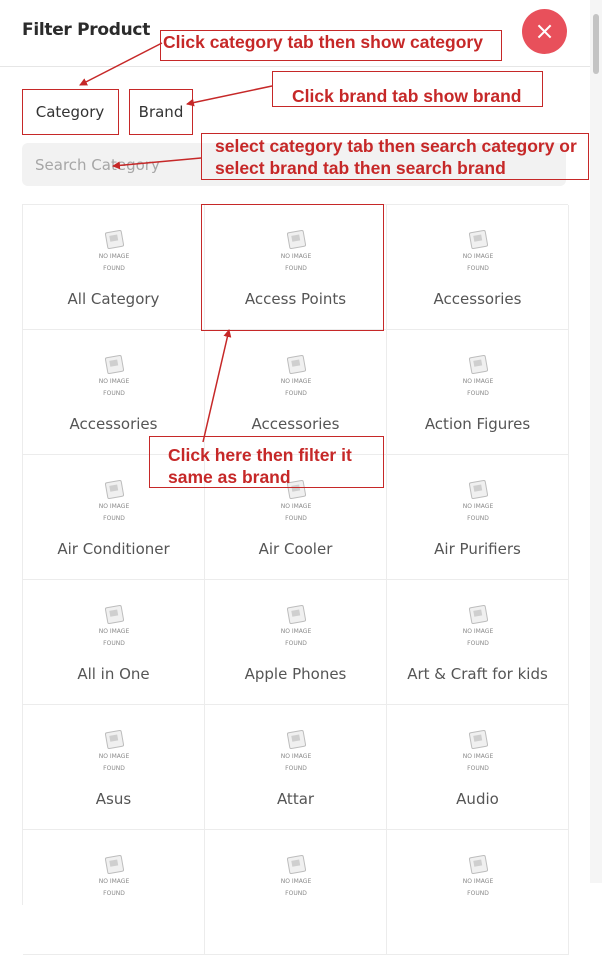 Image resolution: width=602 pixels, height=955 pixels. Describe the element at coordinates (260, 455) in the screenshot. I see `annotation-filter-line1: Click here then filter it` at that location.